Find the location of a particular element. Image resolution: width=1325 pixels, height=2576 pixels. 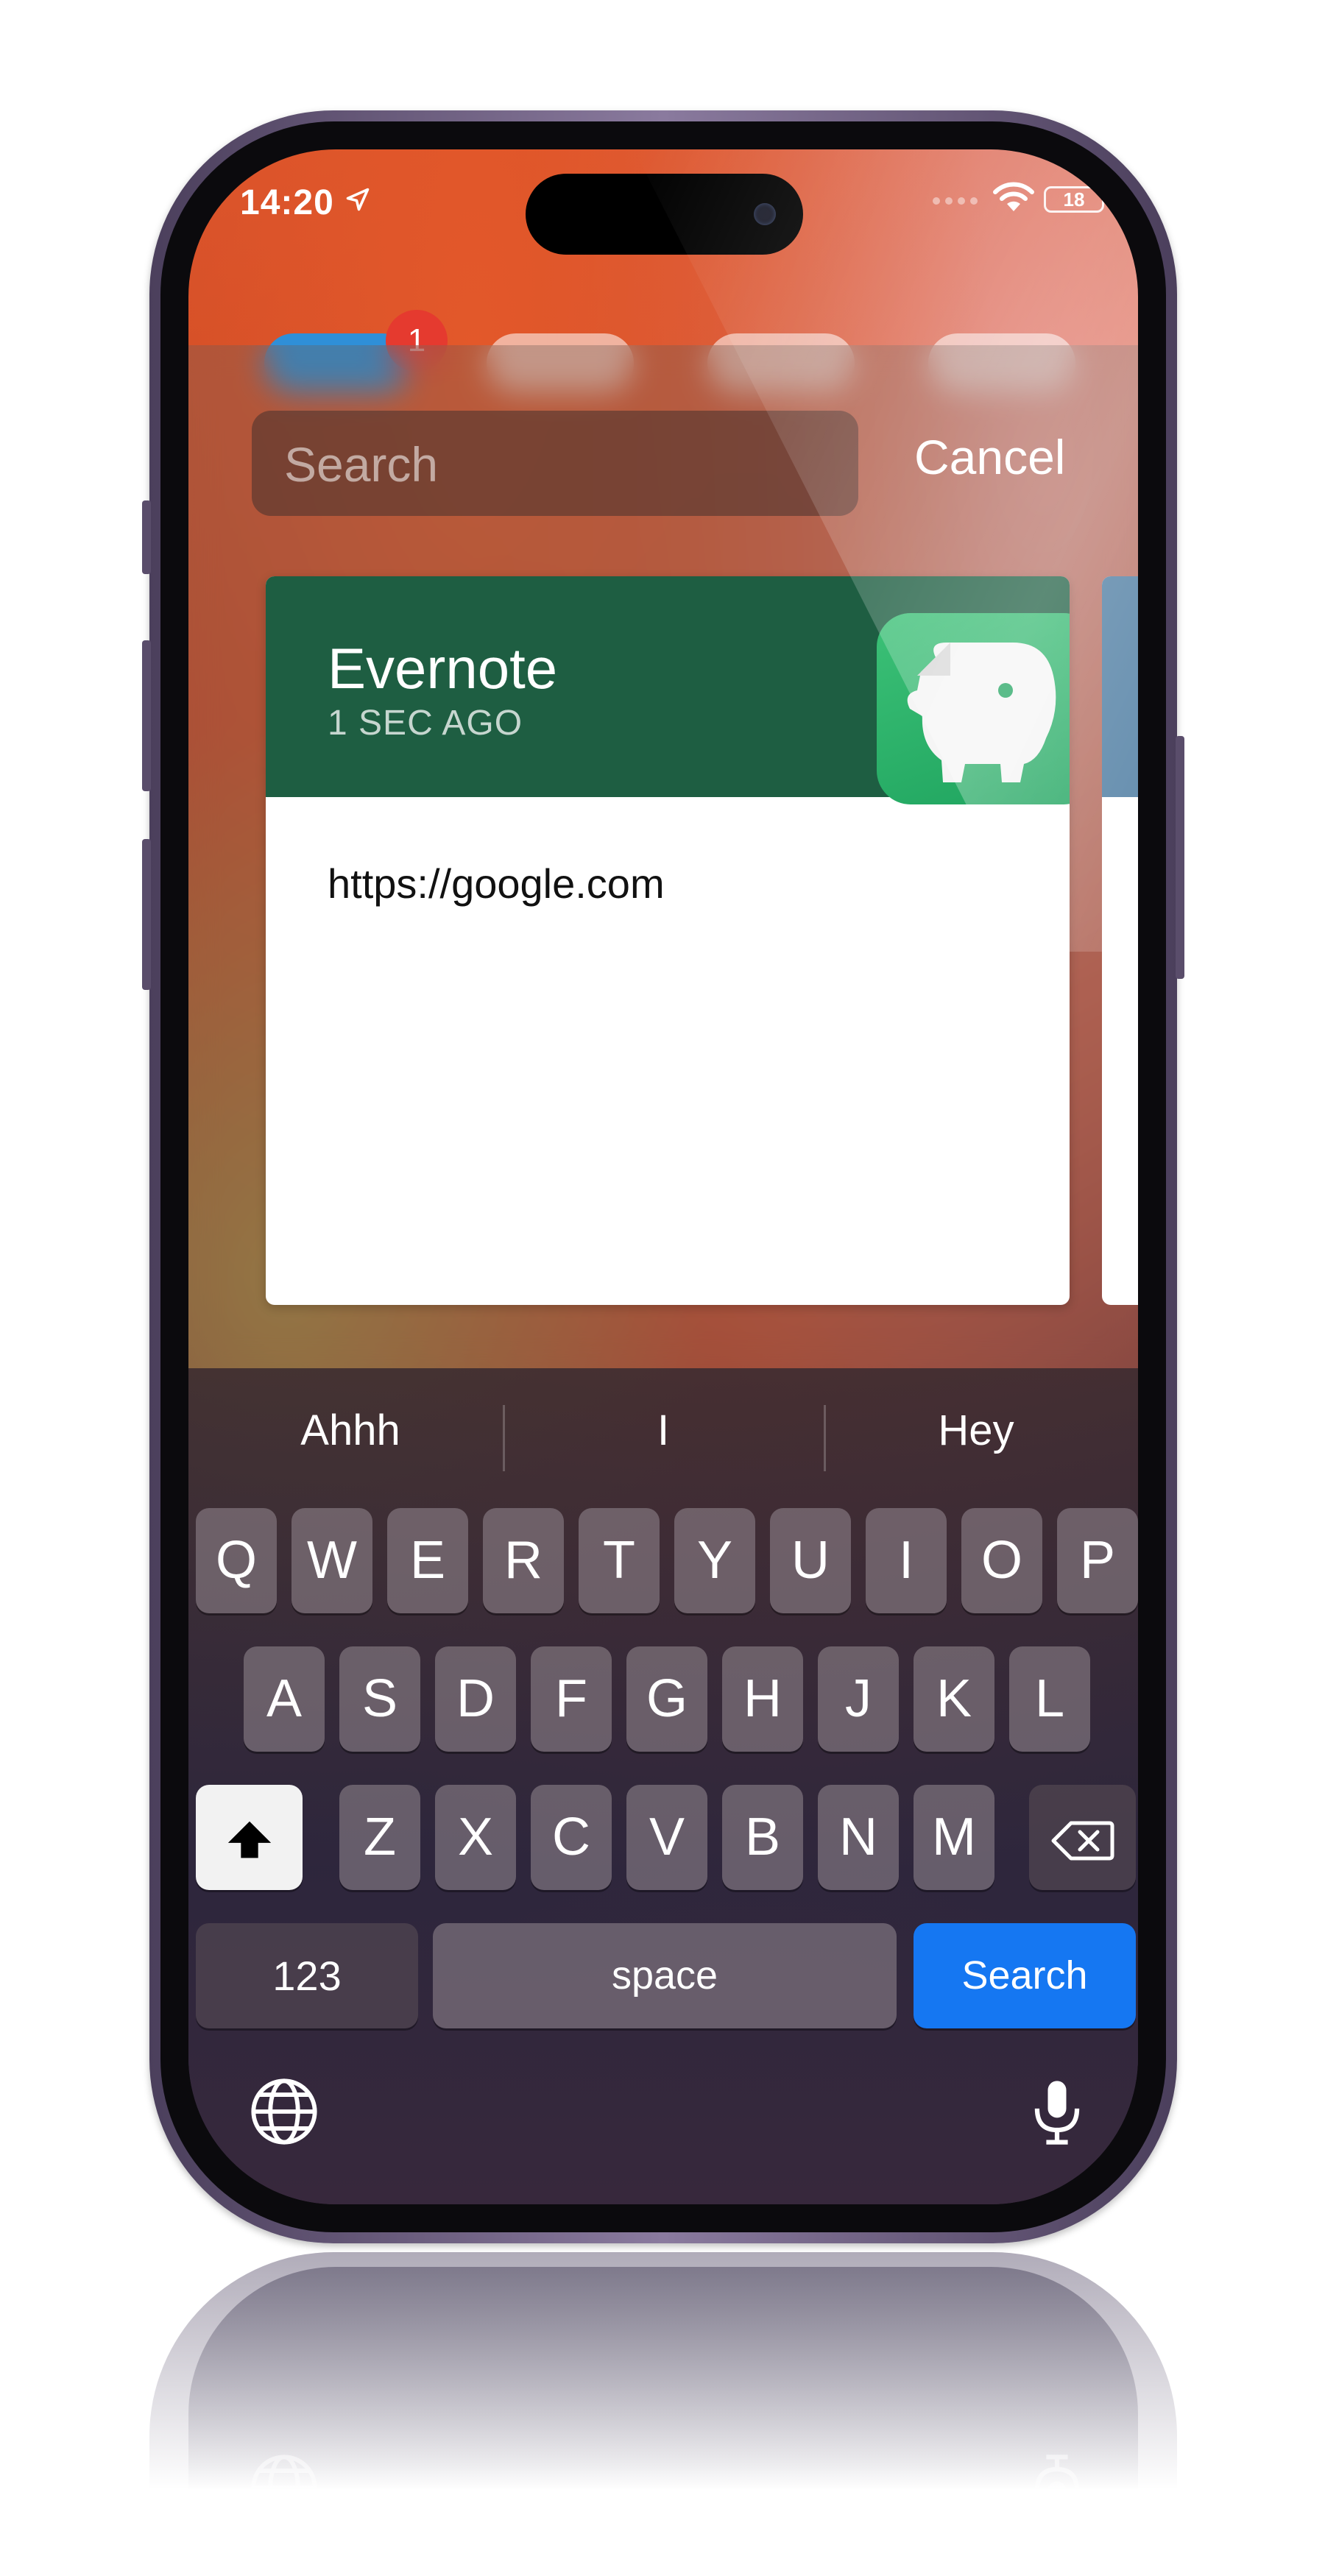

numbers-key: 123 is located at coordinates (307, 1976).